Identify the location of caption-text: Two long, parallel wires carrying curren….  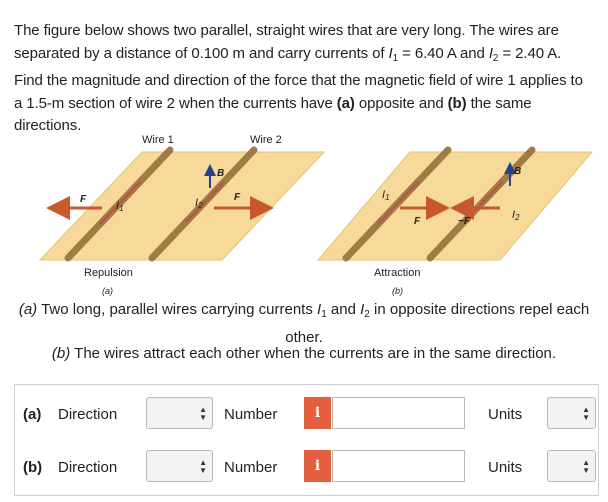
(177, 309).